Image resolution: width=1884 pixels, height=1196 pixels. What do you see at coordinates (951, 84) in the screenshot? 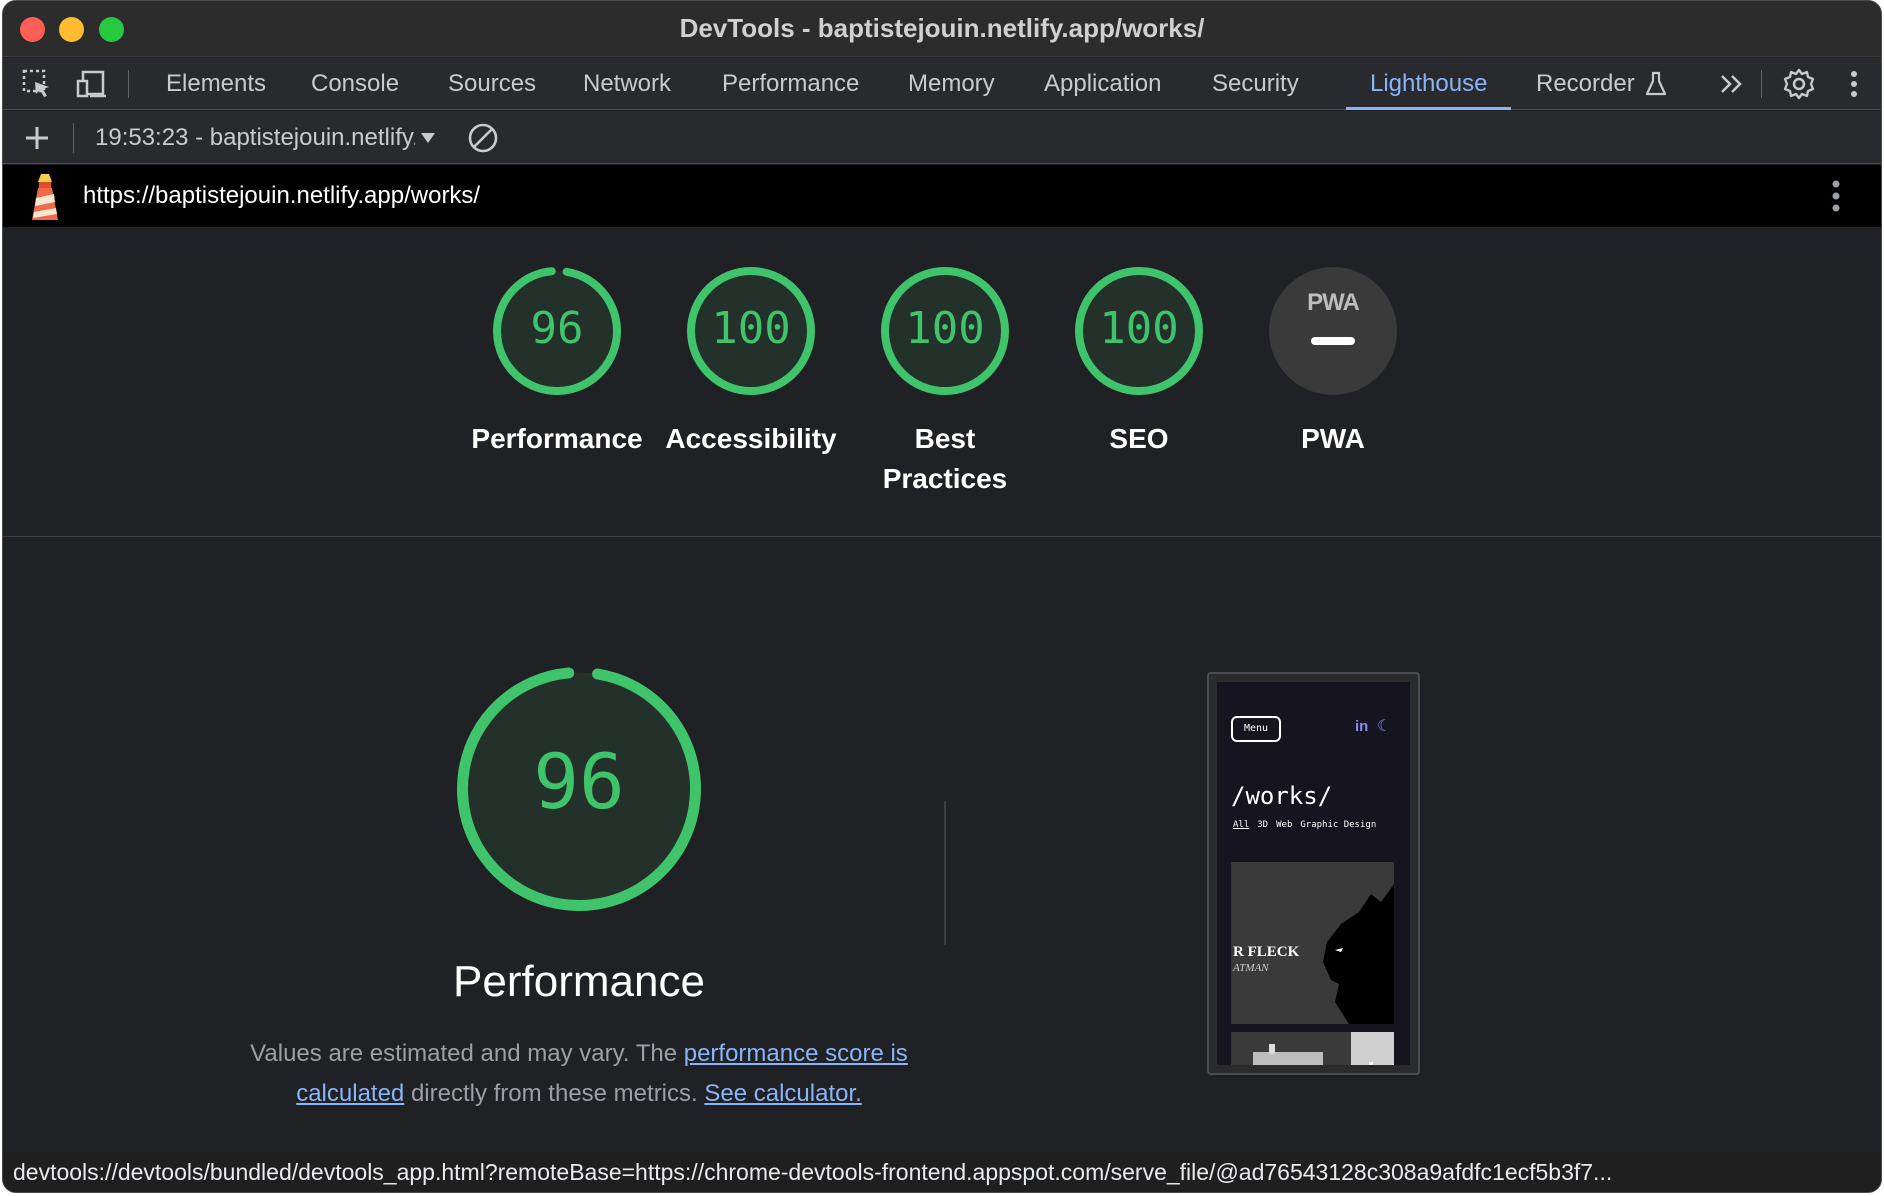
I see `tab-memory: Memory` at bounding box center [951, 84].